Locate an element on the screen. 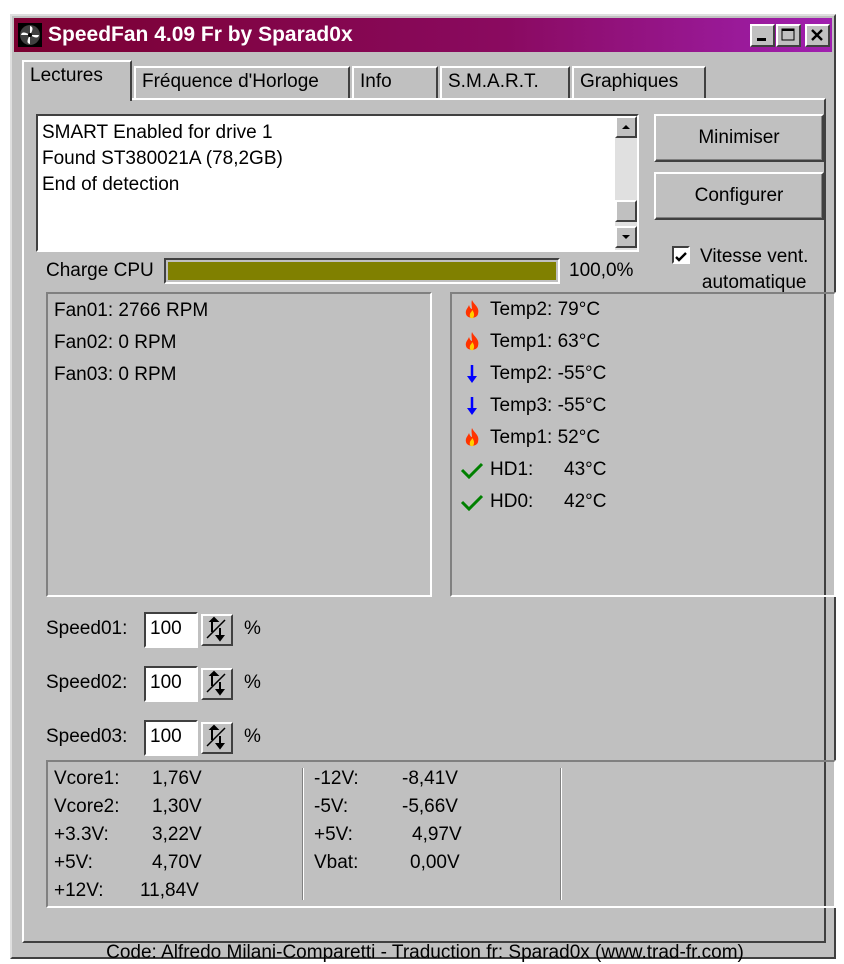  fan-reading: Fan03: 0 RPM is located at coordinates (115, 374).